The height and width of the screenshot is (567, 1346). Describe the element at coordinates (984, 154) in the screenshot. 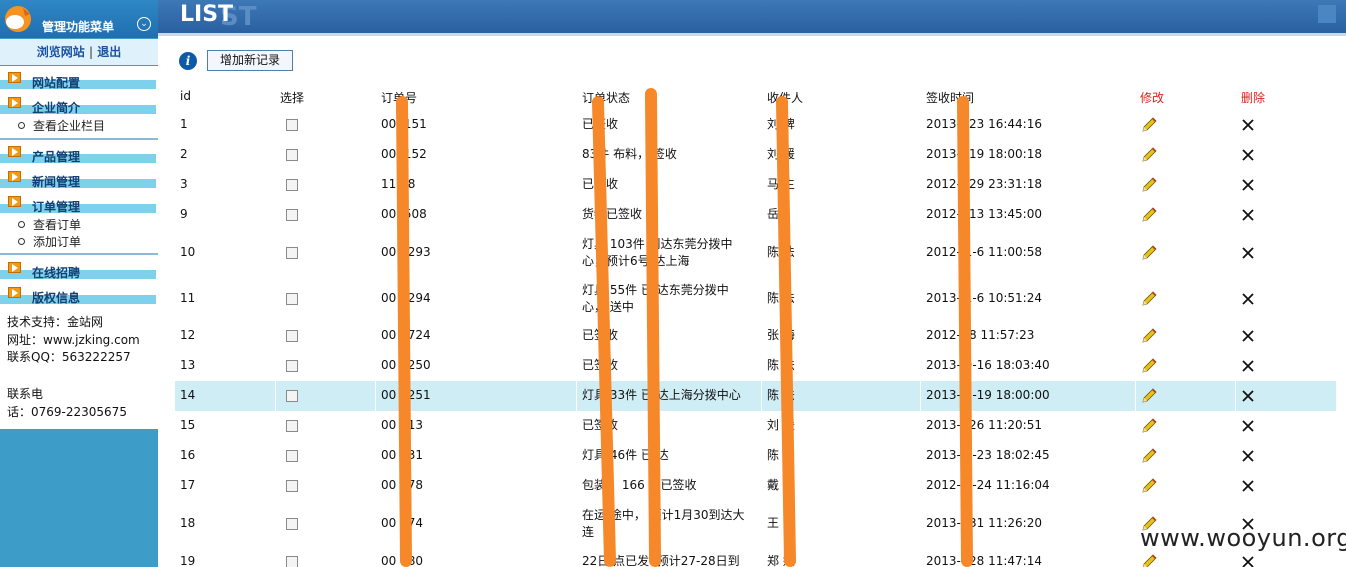

I see `cell-sign-time: 2013- -19 18:00:18` at that location.